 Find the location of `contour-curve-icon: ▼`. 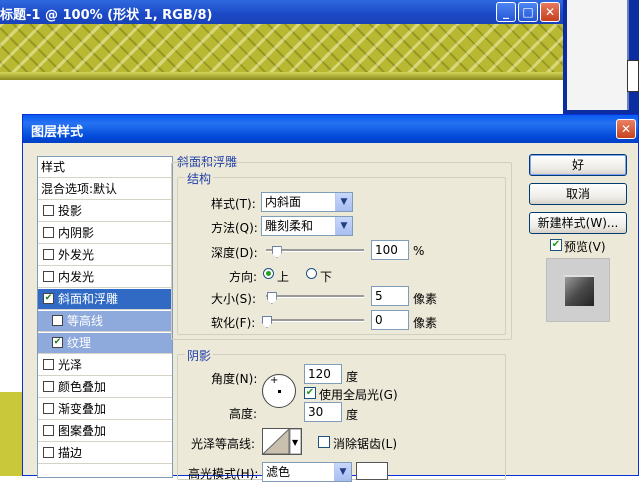

contour-curve-icon: ▼ is located at coordinates (282, 441).